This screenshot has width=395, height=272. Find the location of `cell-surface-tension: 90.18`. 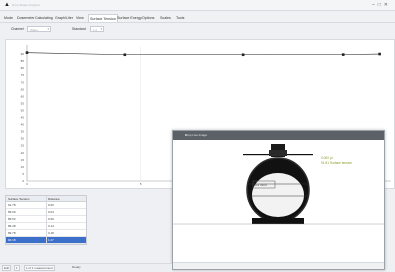

cell-surface-tension: 90.18 is located at coordinates (12, 240).